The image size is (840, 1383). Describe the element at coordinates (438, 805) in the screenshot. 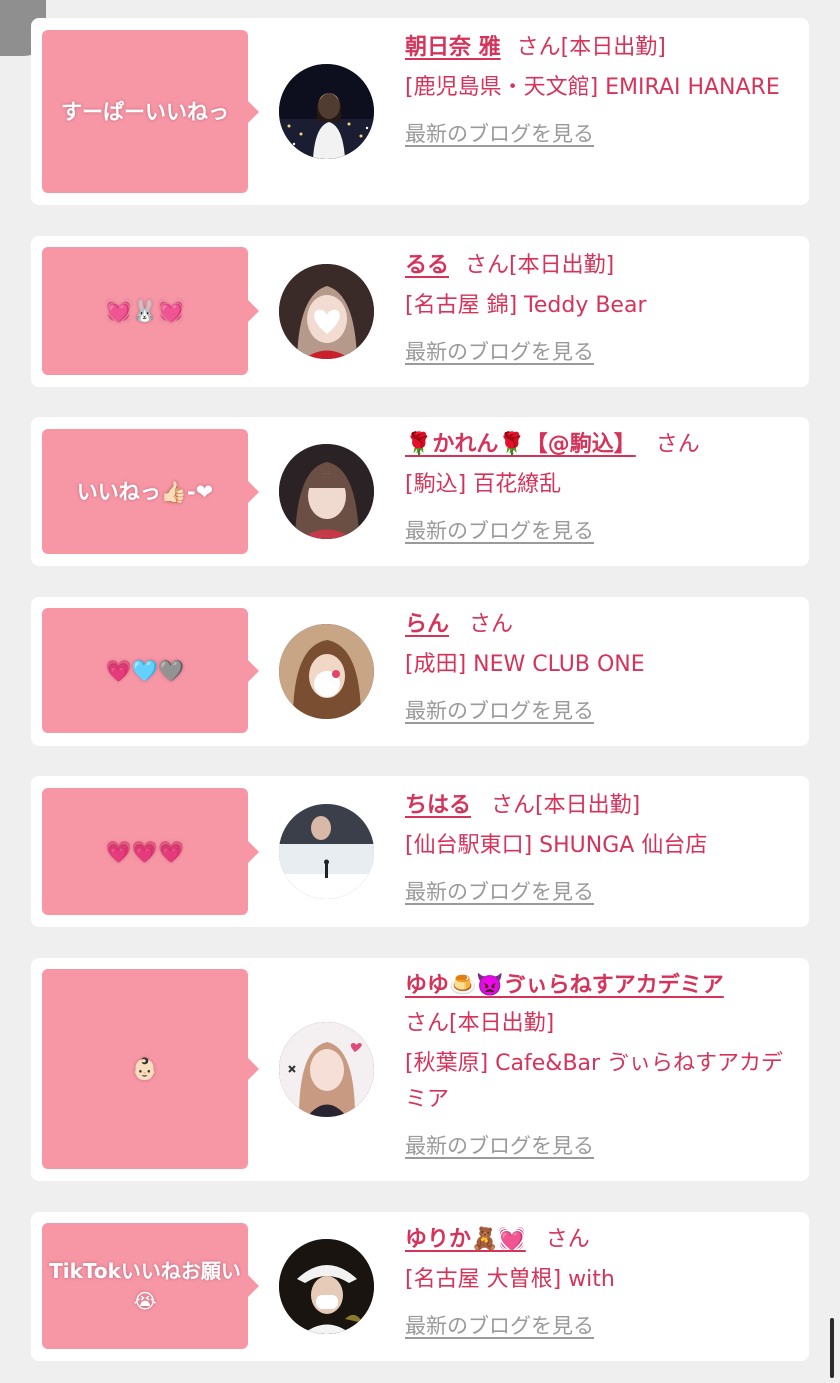

I see `user-name-link: ちはる` at that location.